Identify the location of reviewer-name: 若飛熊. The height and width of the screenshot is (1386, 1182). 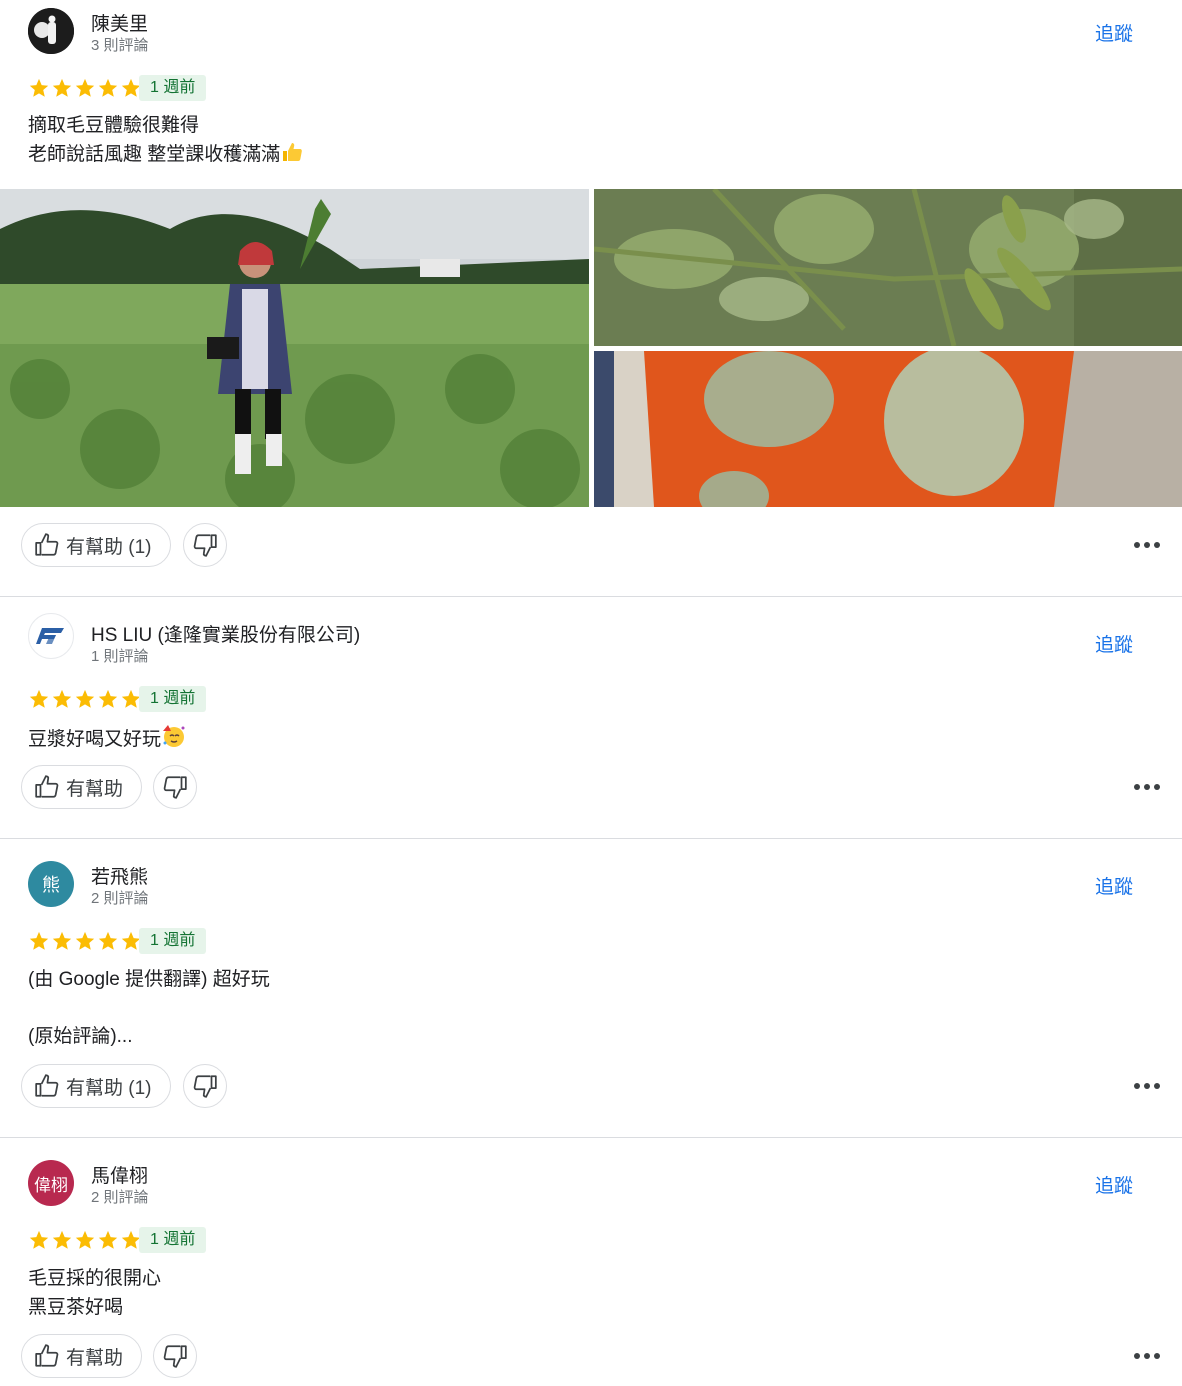
(119, 875).